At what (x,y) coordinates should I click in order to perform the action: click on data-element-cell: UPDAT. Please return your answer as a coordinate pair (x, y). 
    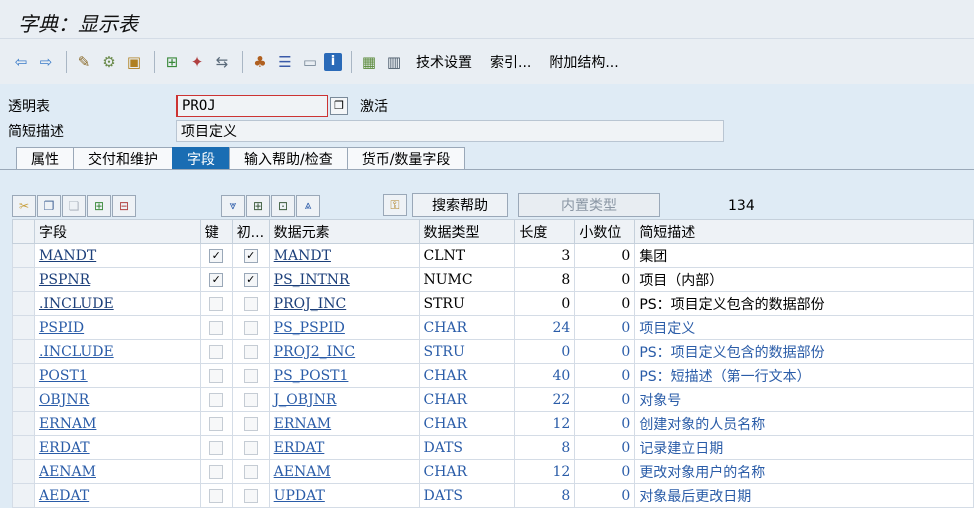
    Looking at the image, I should click on (344, 495).